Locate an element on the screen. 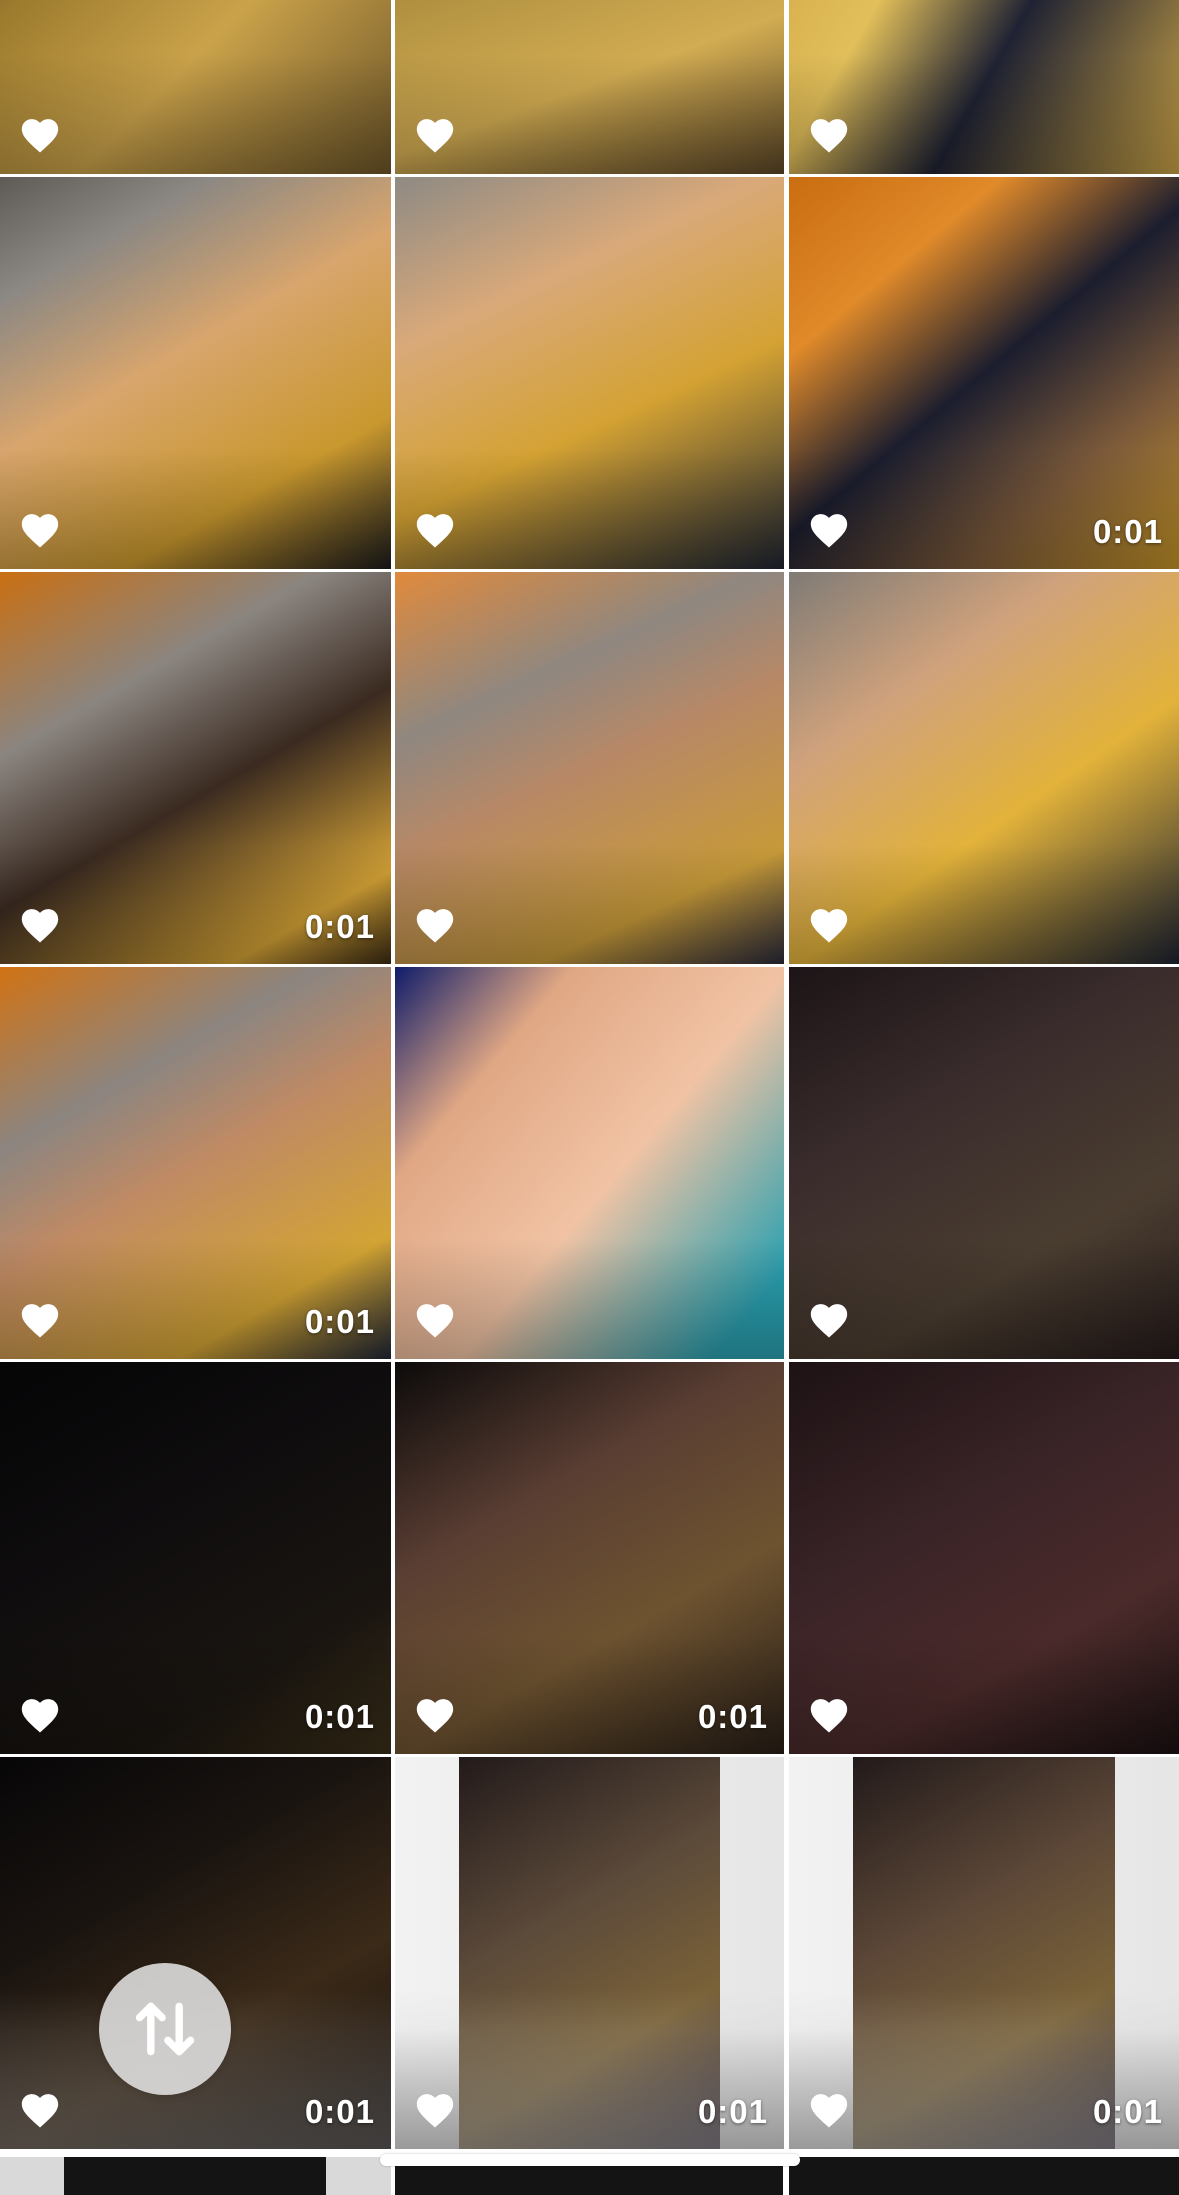 This screenshot has width=1179, height=2195. partial-row-tile is located at coordinates (984, 2176).